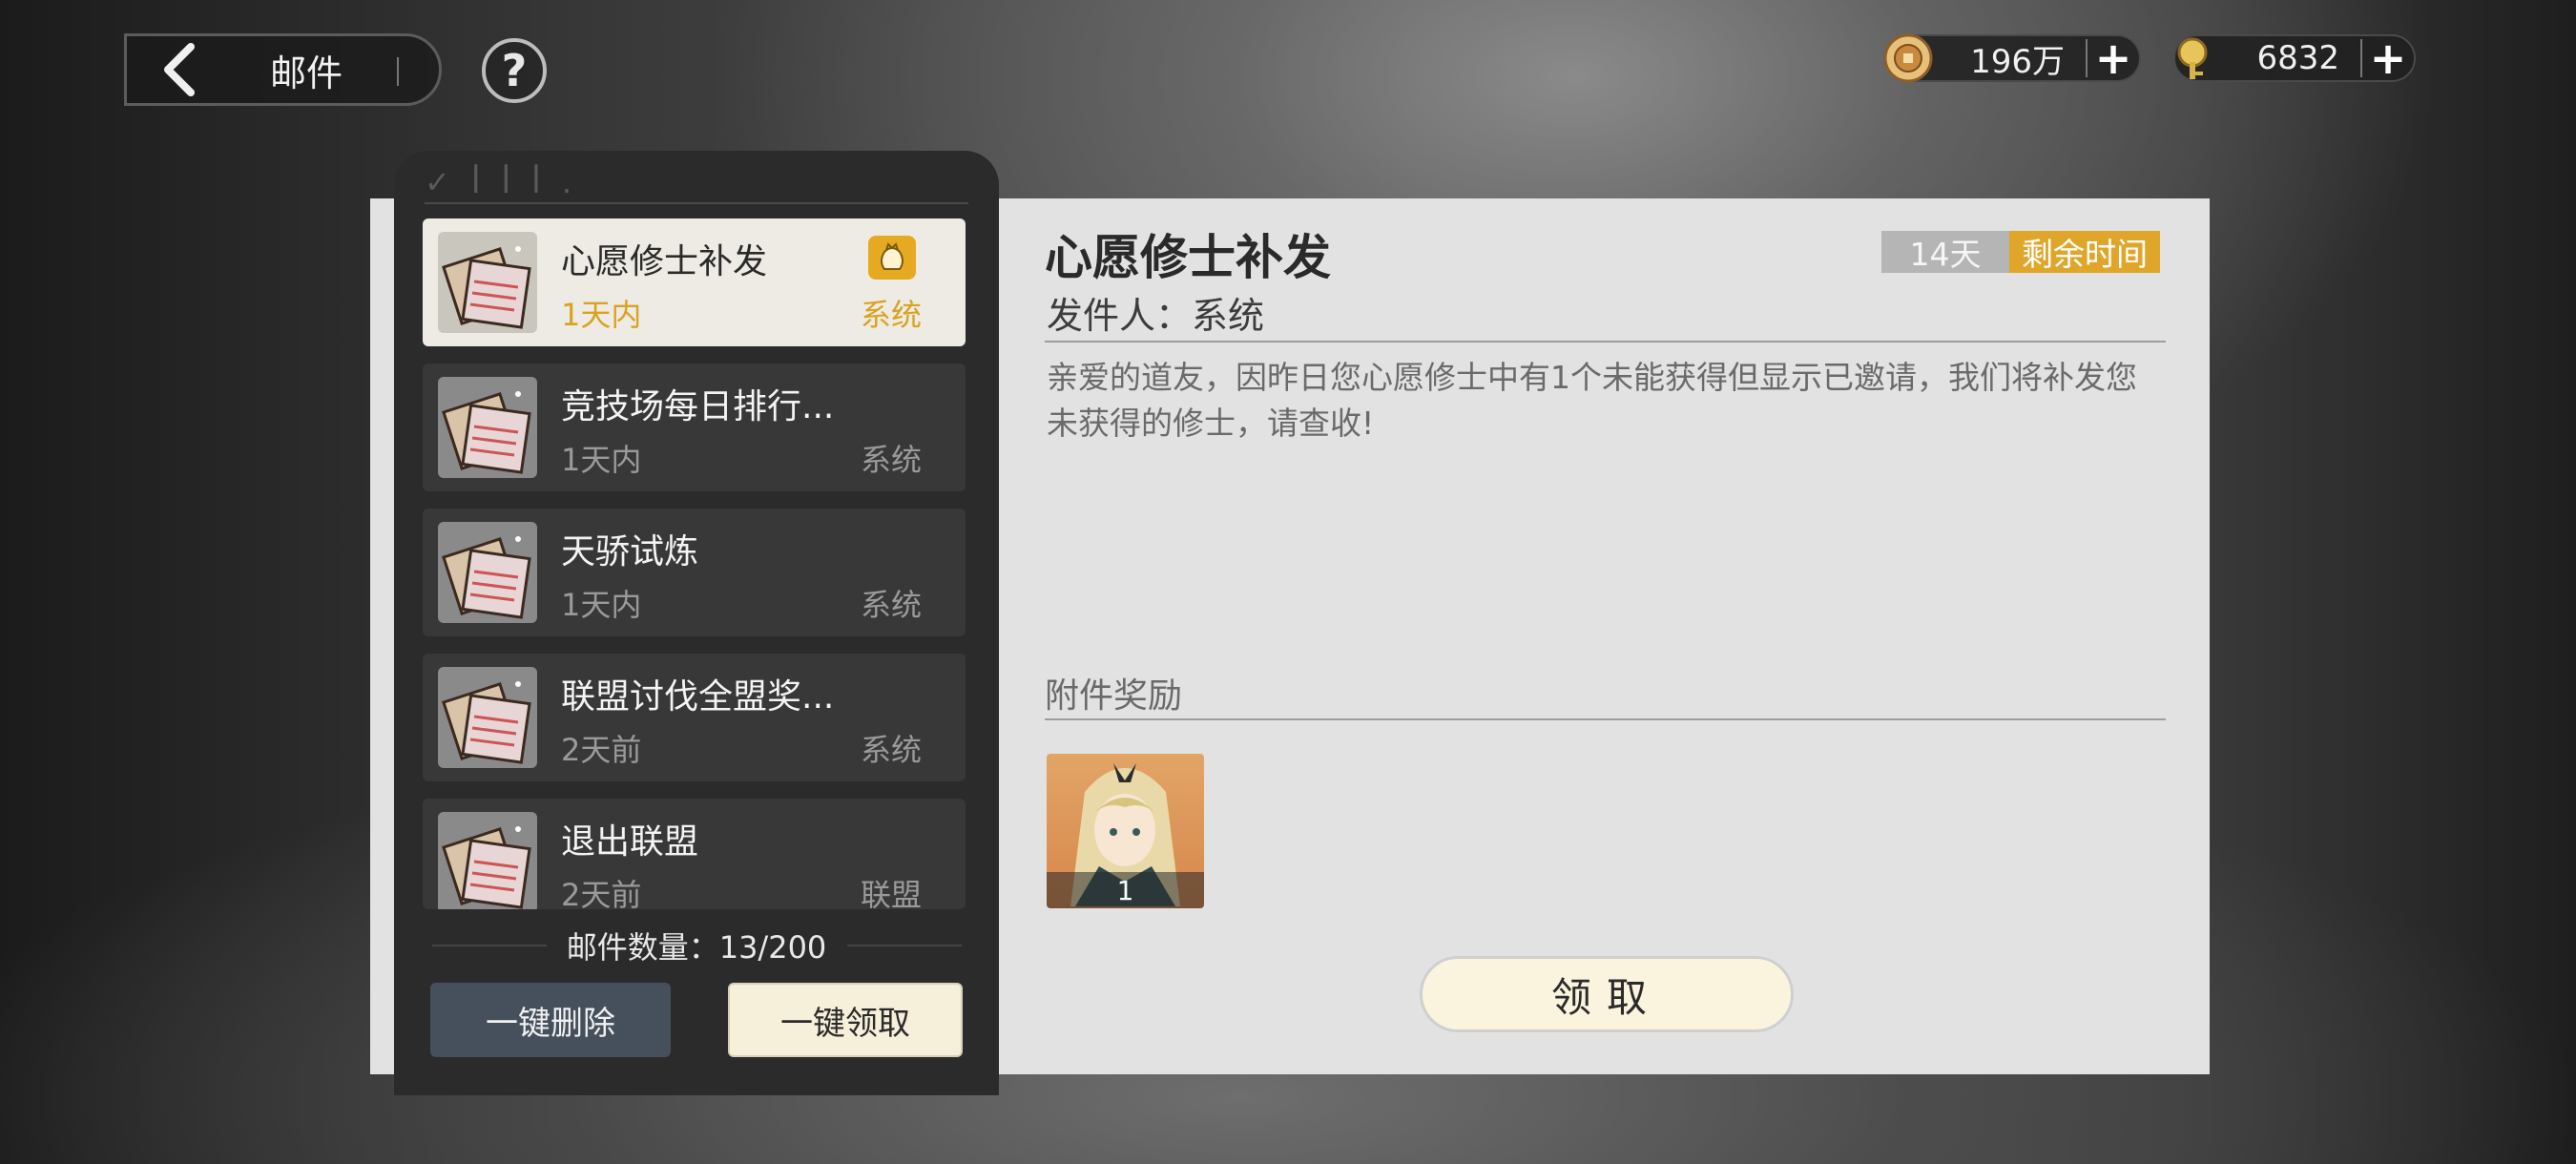 This screenshot has width=2576, height=1164. I want to click on mail-item: 竞技场每日排行... 1天内 系统, so click(694, 428).